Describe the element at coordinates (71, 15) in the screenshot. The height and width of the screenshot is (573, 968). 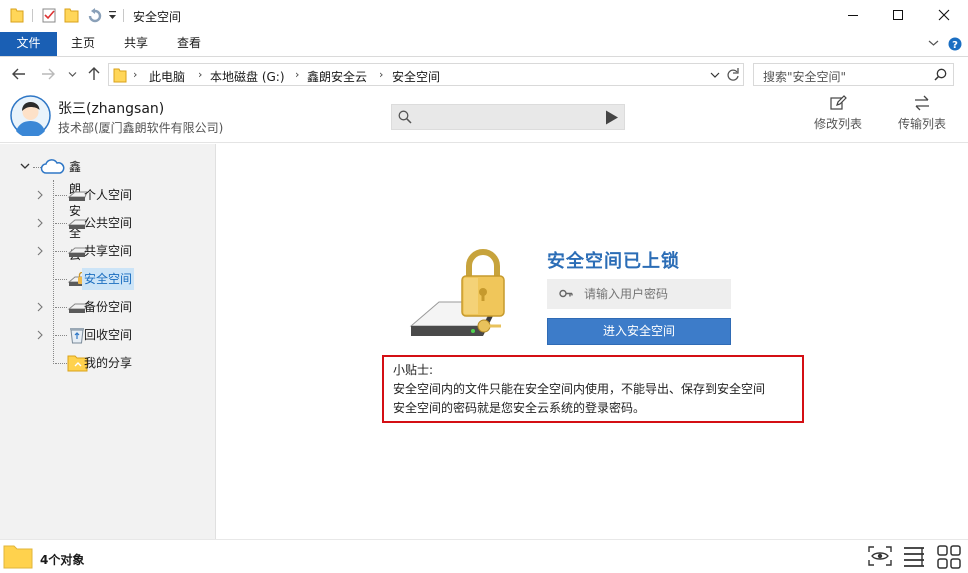
I see `new-folder-icon` at that location.